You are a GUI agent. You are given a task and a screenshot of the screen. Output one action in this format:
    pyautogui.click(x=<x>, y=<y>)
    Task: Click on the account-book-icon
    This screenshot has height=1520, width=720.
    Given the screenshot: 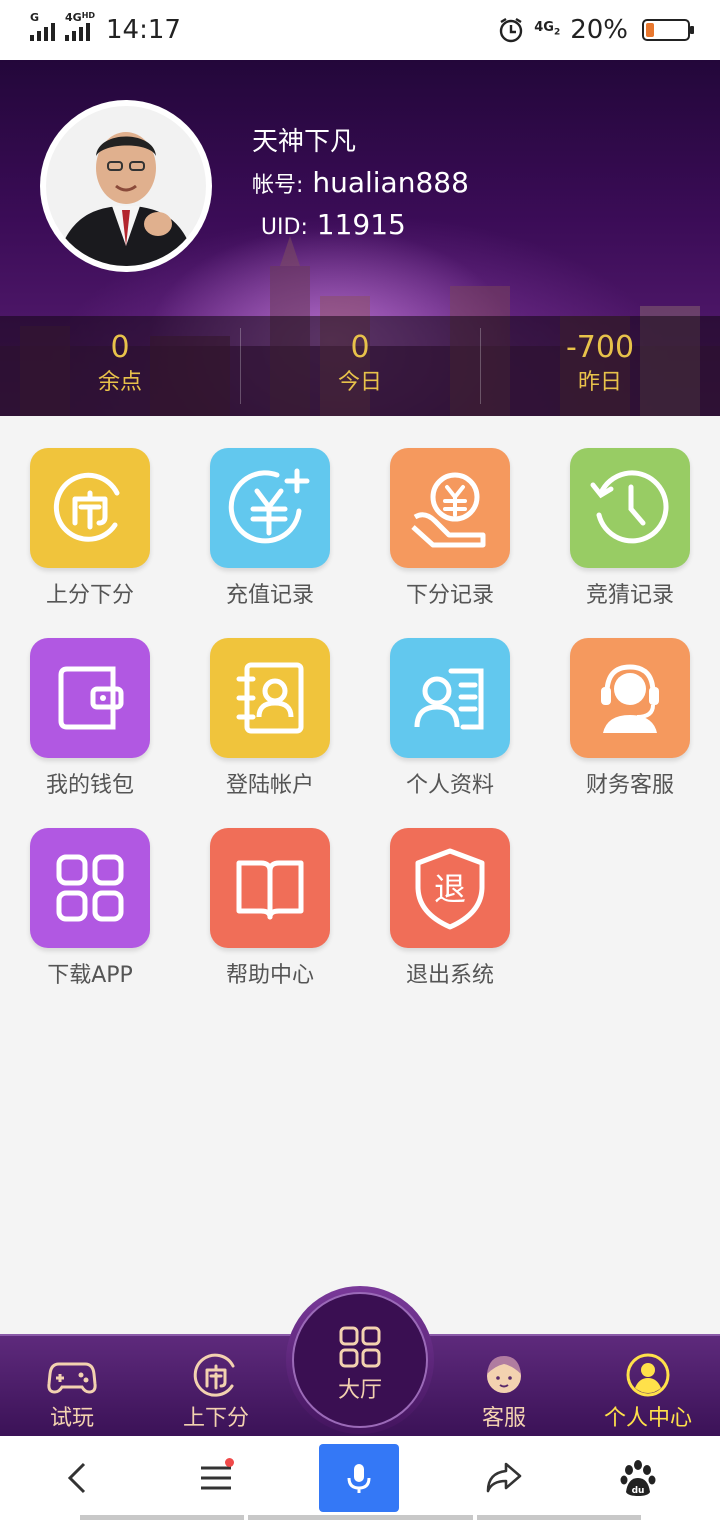 What is the action you would take?
    pyautogui.click(x=270, y=698)
    